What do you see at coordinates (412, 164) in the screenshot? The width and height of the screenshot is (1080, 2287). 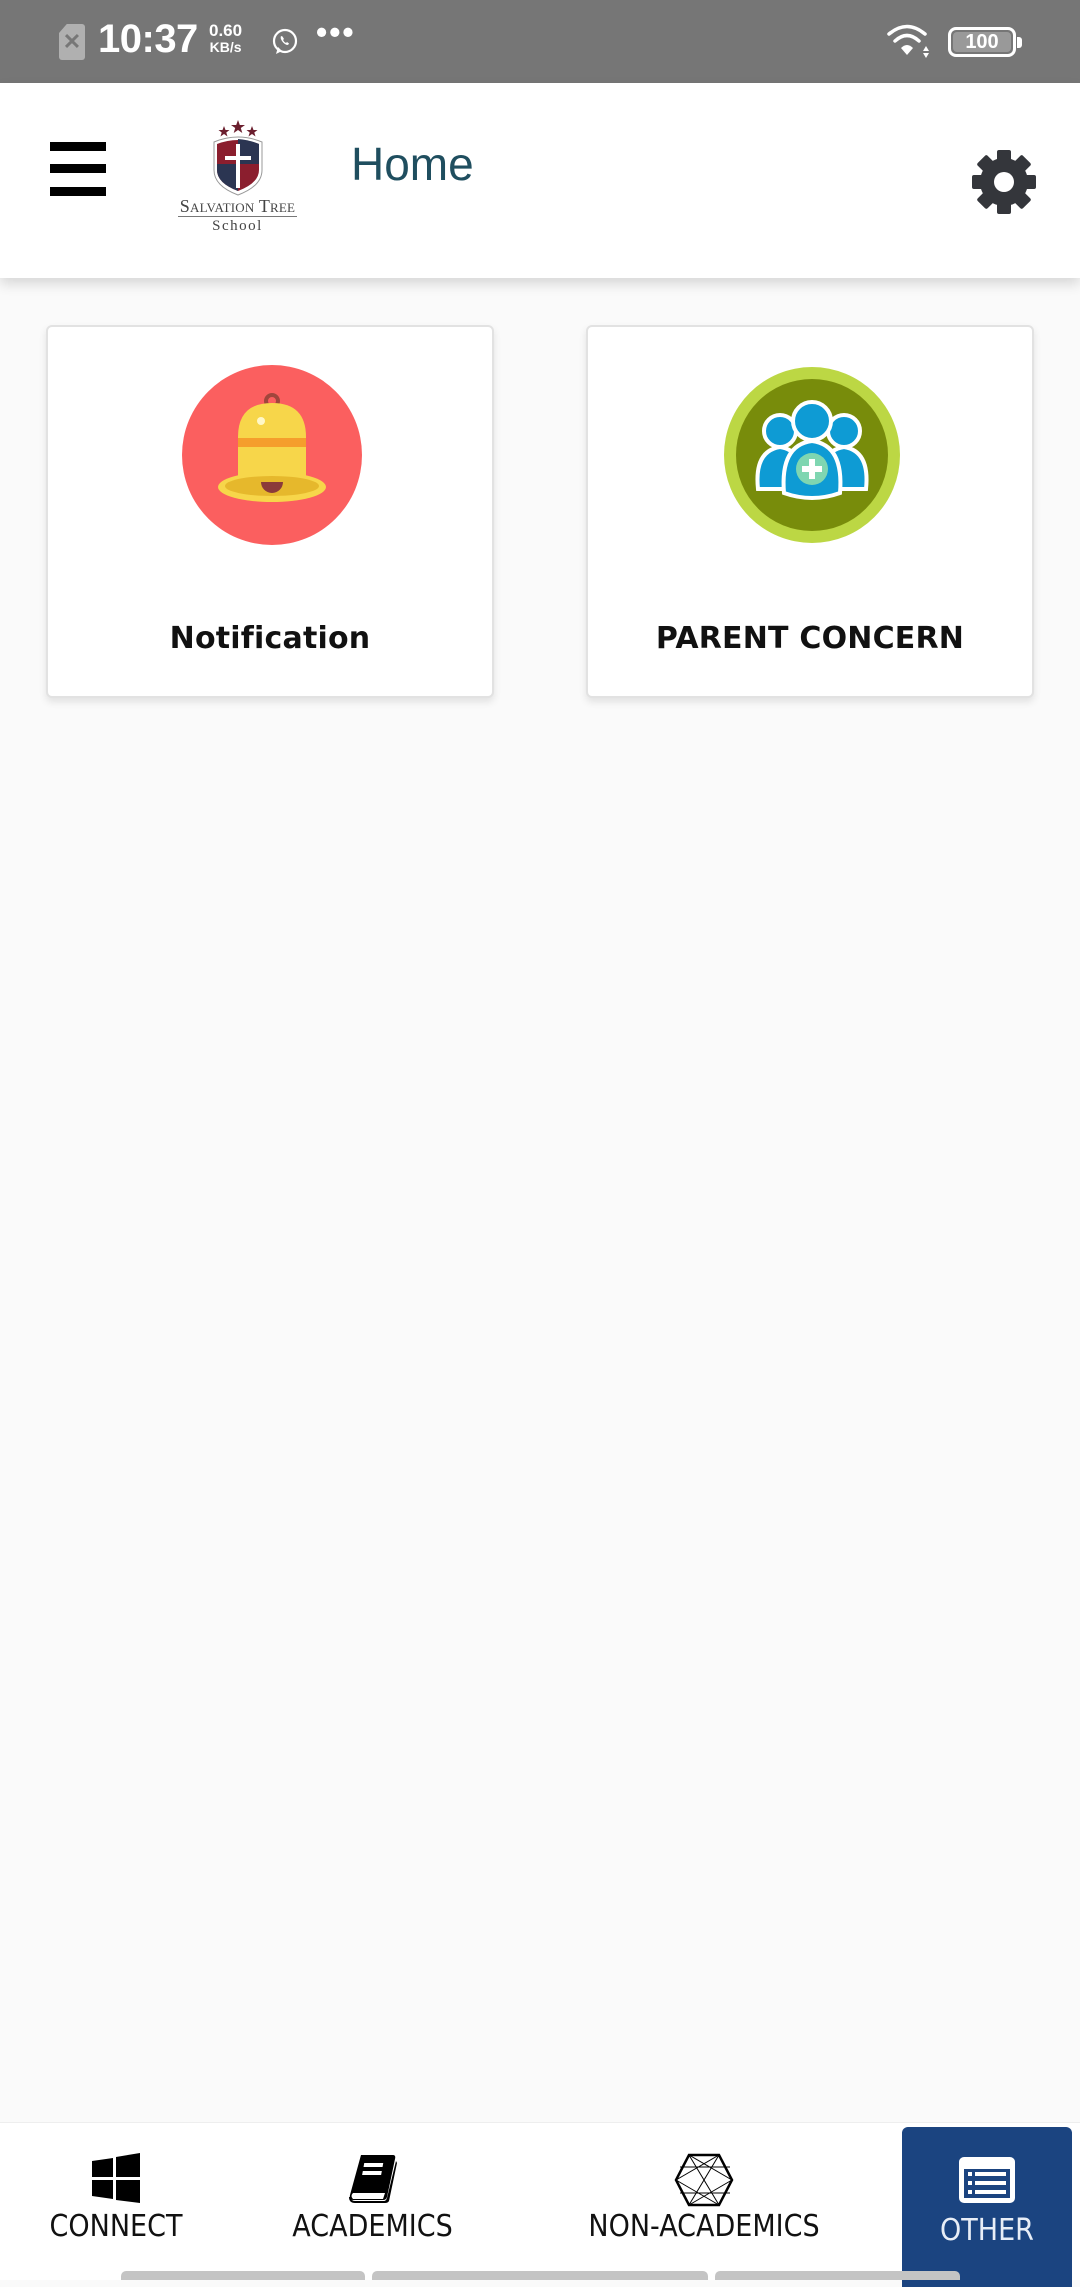 I see `page-title: Home` at bounding box center [412, 164].